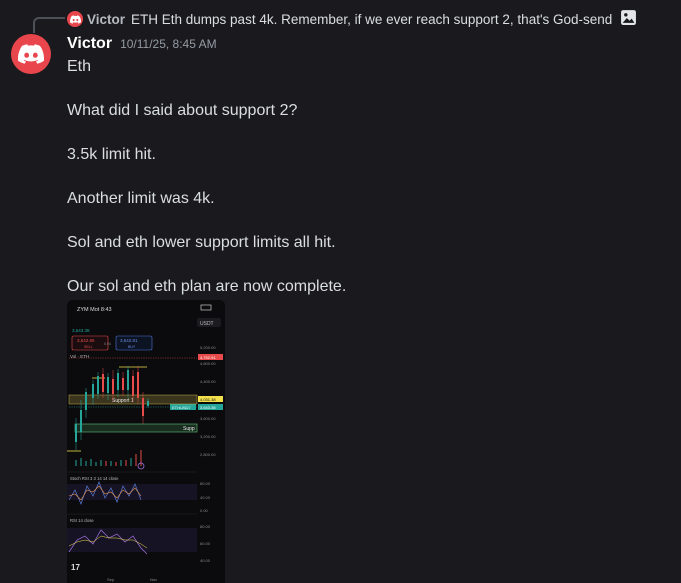 The width and height of the screenshot is (681, 583). What do you see at coordinates (181, 407) in the screenshot?
I see `svg-text: ETHUSDT` at bounding box center [181, 407].